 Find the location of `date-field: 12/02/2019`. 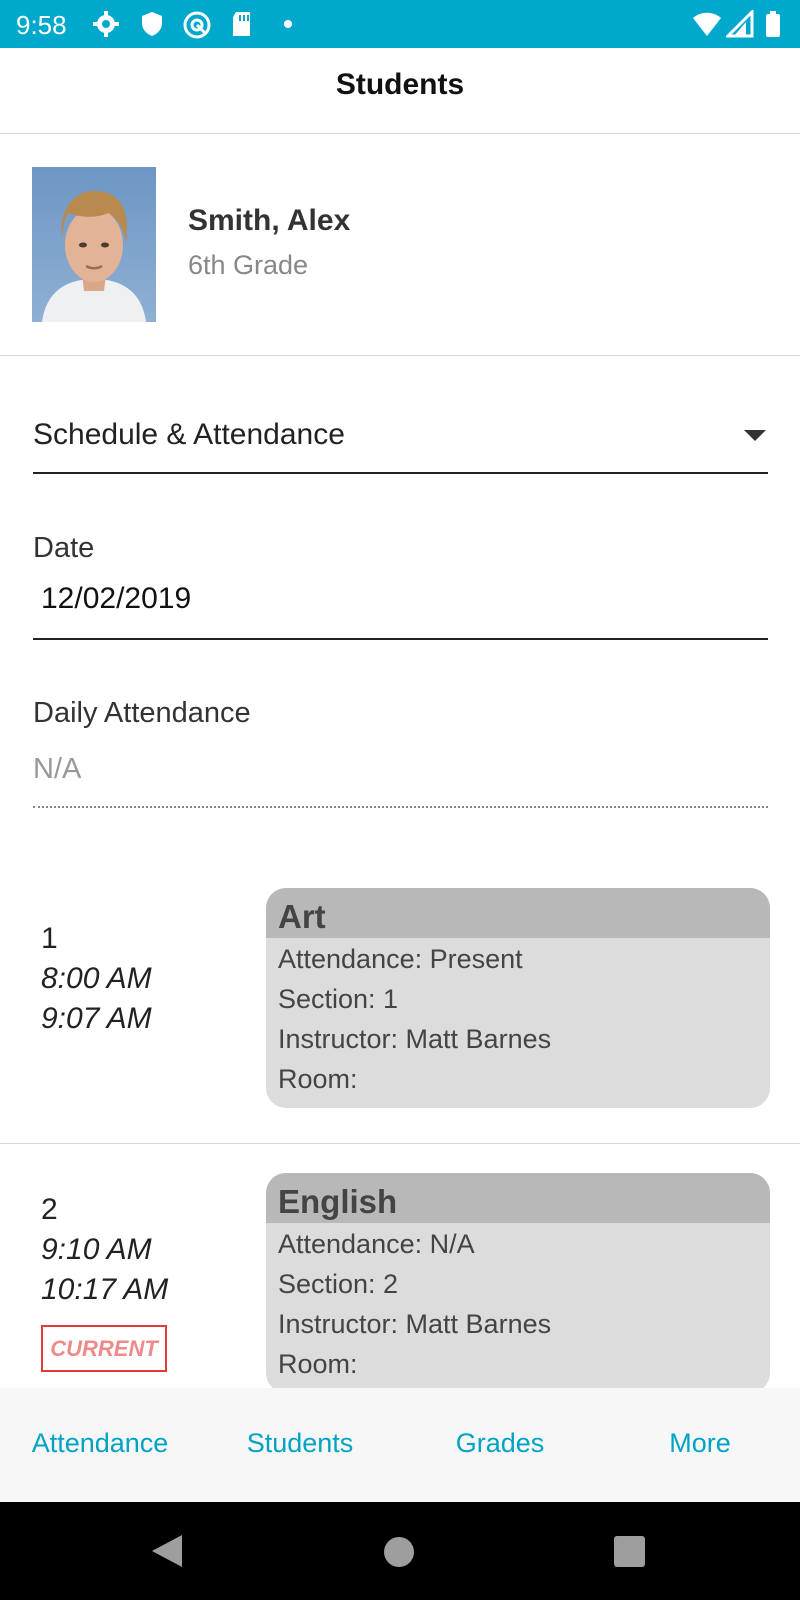

date-field: 12/02/2019 is located at coordinates (400, 605).